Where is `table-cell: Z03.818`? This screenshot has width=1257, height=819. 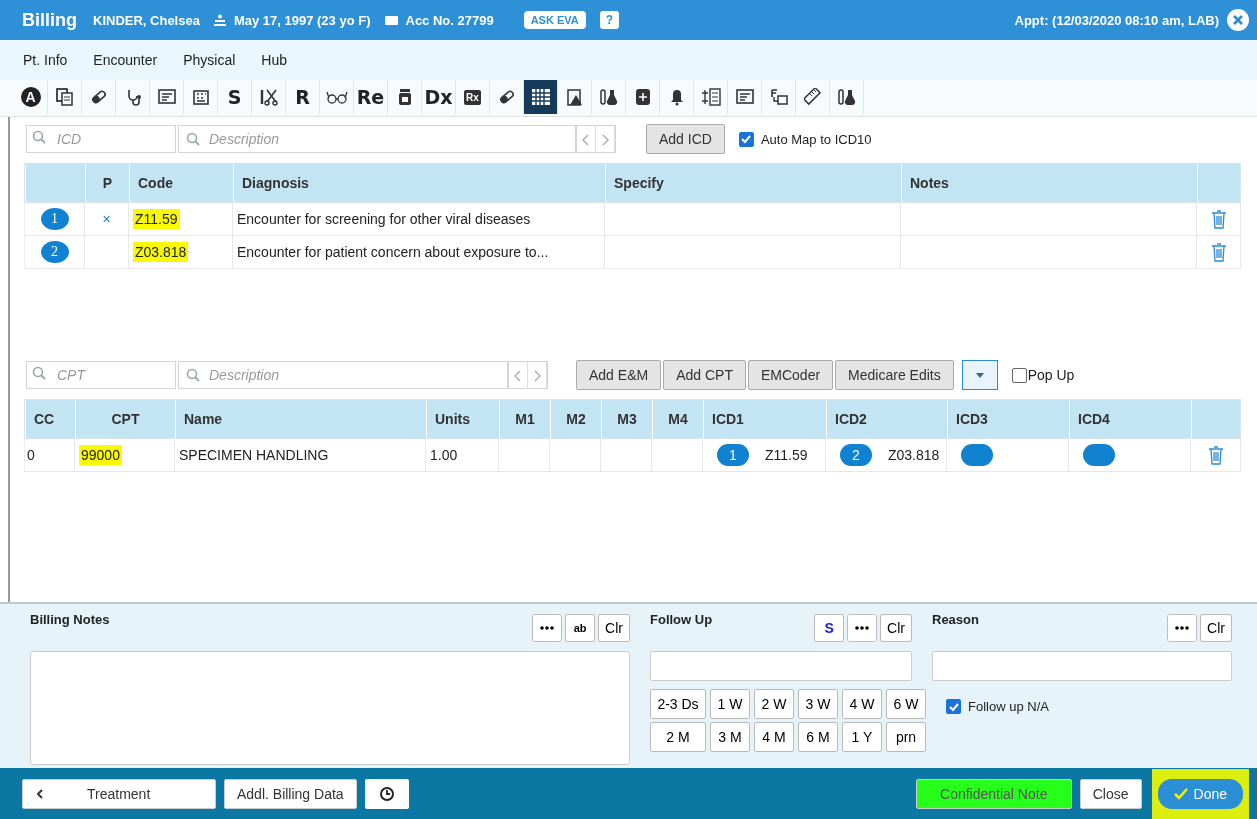 table-cell: Z03.818 is located at coordinates (914, 455).